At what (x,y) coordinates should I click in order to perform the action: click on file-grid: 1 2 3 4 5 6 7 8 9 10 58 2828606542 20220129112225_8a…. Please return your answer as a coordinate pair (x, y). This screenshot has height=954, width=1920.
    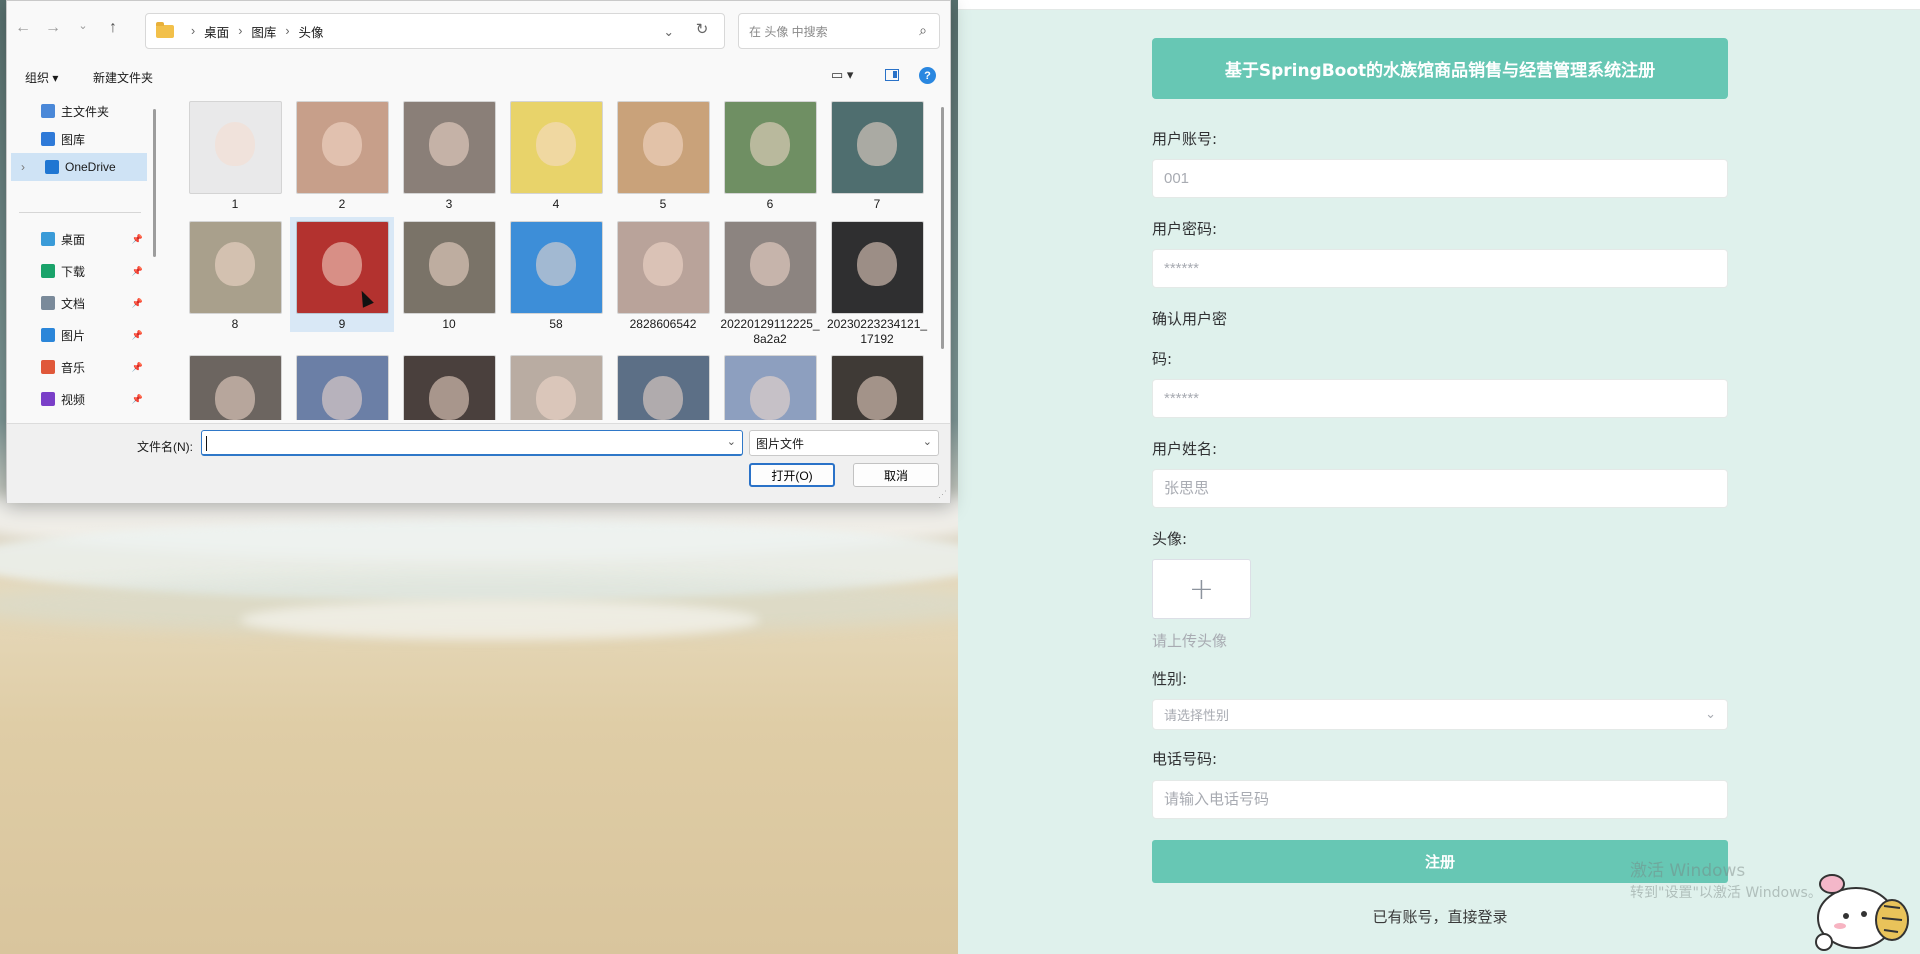
    Looking at the image, I should click on (547, 256).